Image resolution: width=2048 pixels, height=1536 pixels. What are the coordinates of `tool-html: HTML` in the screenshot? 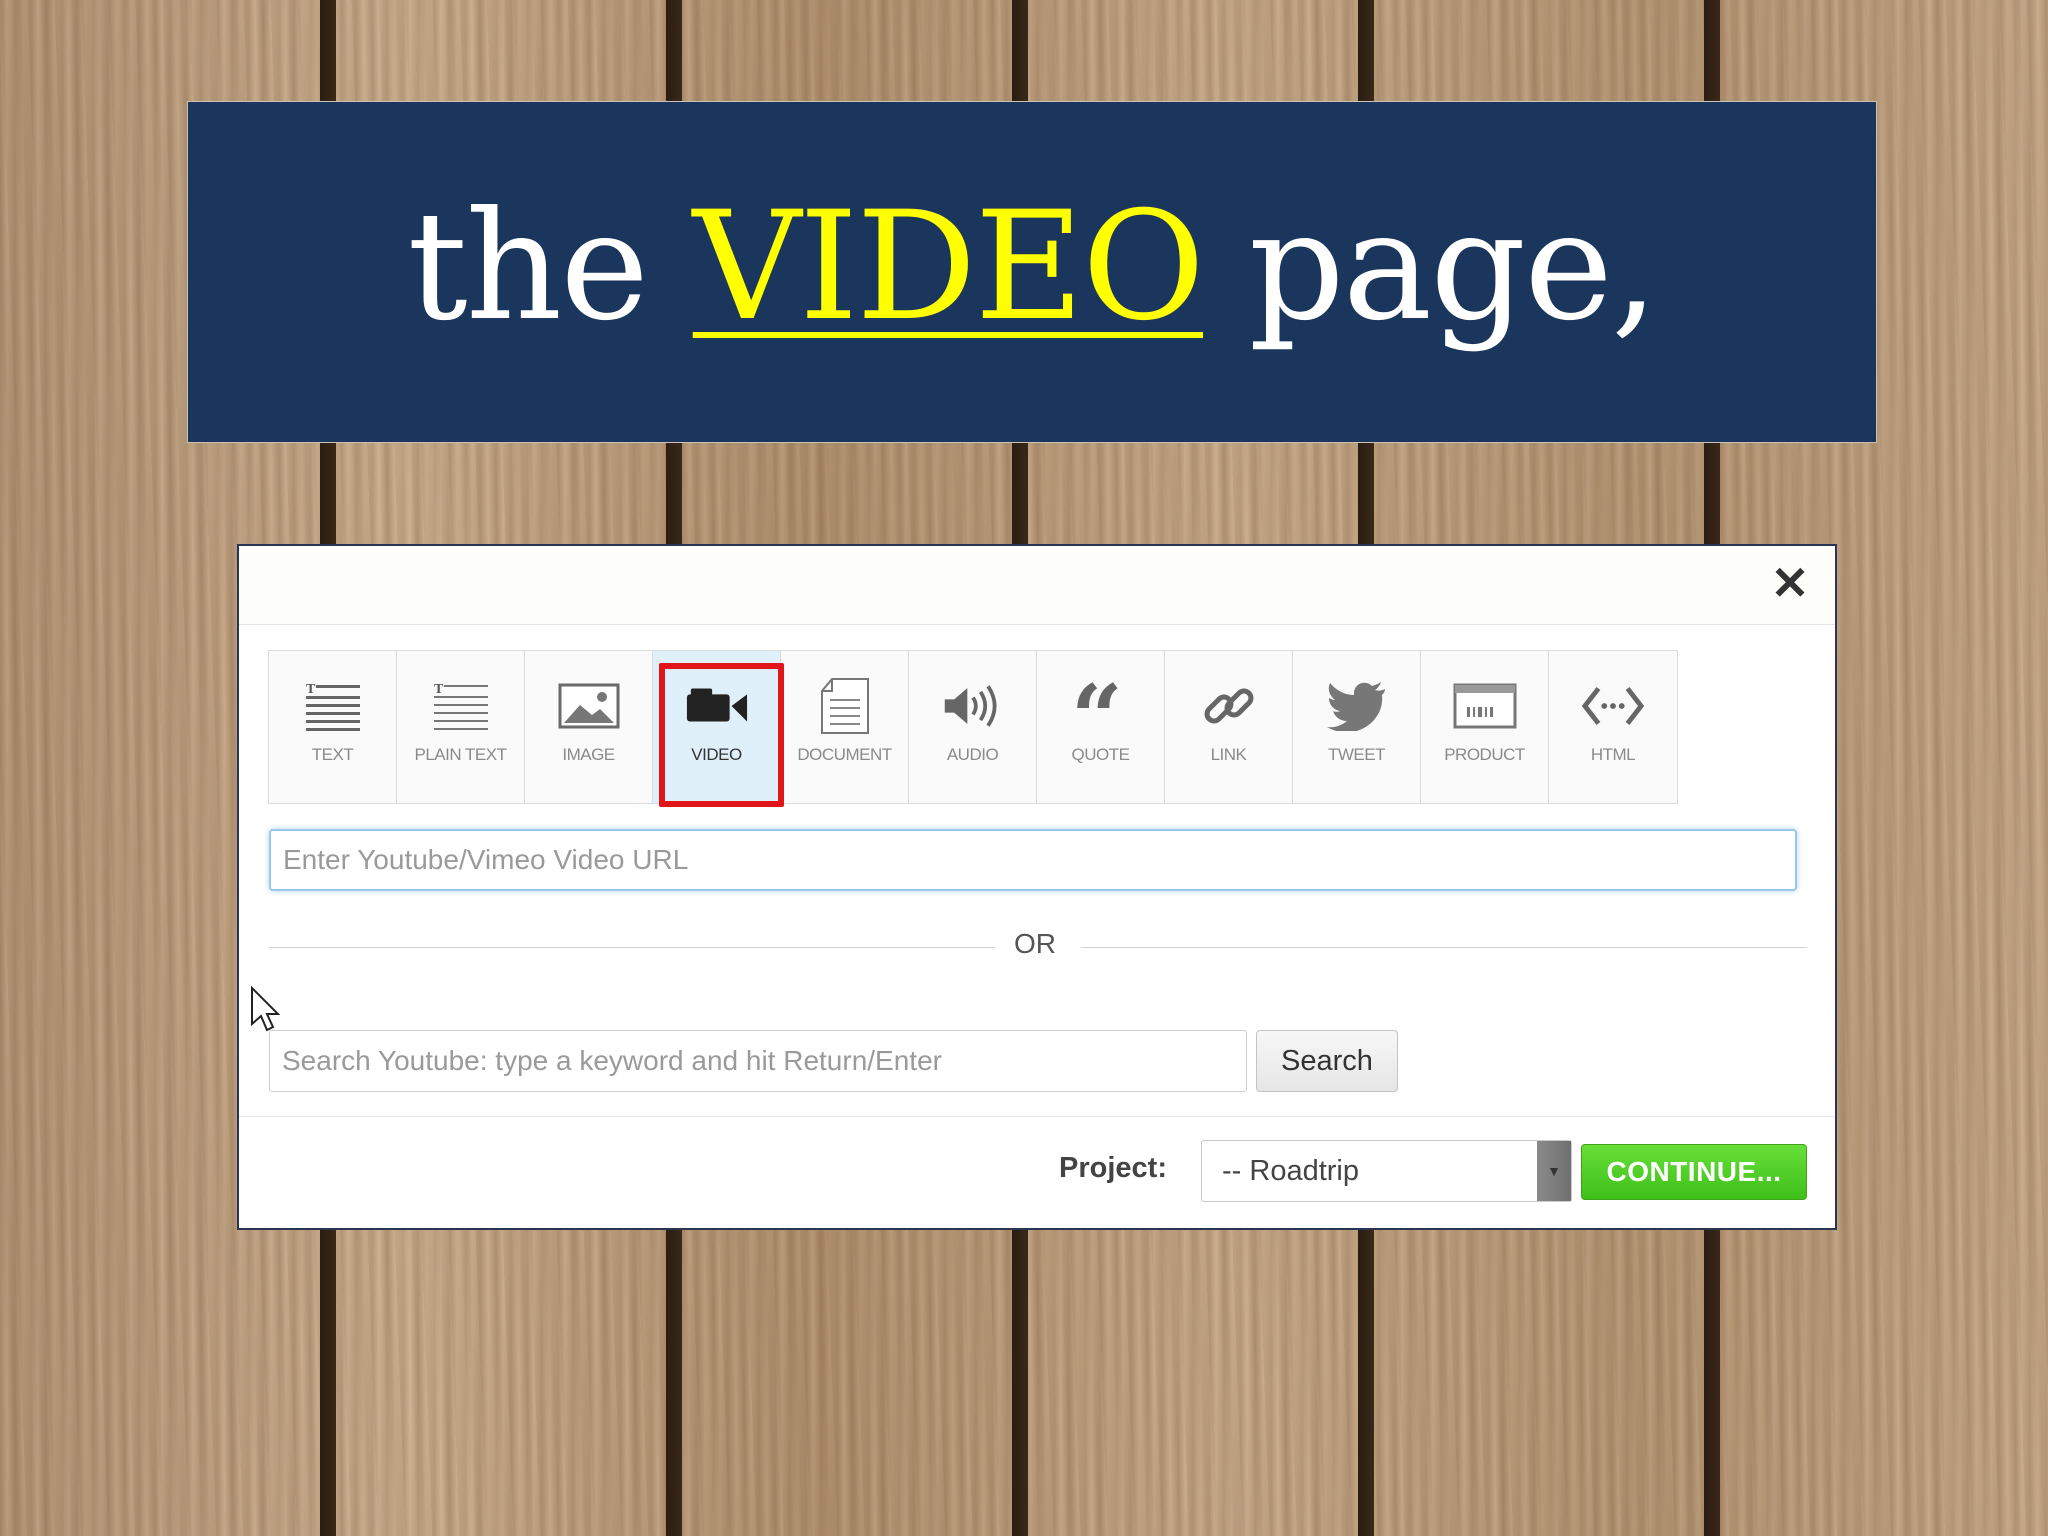 It's located at (1613, 727).